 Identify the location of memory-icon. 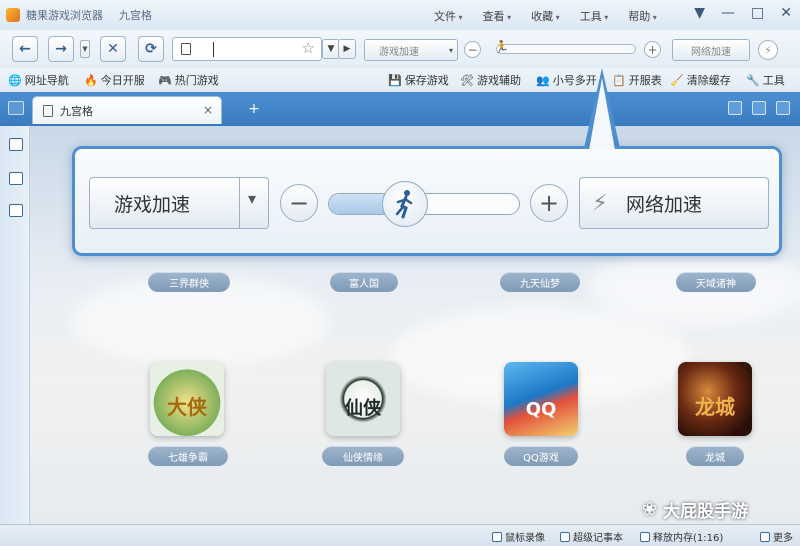
(645, 536).